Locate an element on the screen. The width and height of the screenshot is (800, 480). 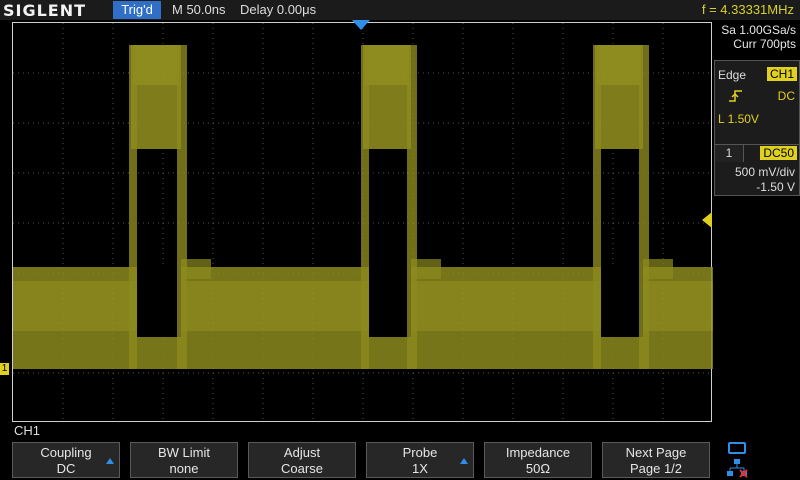
softkey-value: DC is located at coordinates (66, 468).